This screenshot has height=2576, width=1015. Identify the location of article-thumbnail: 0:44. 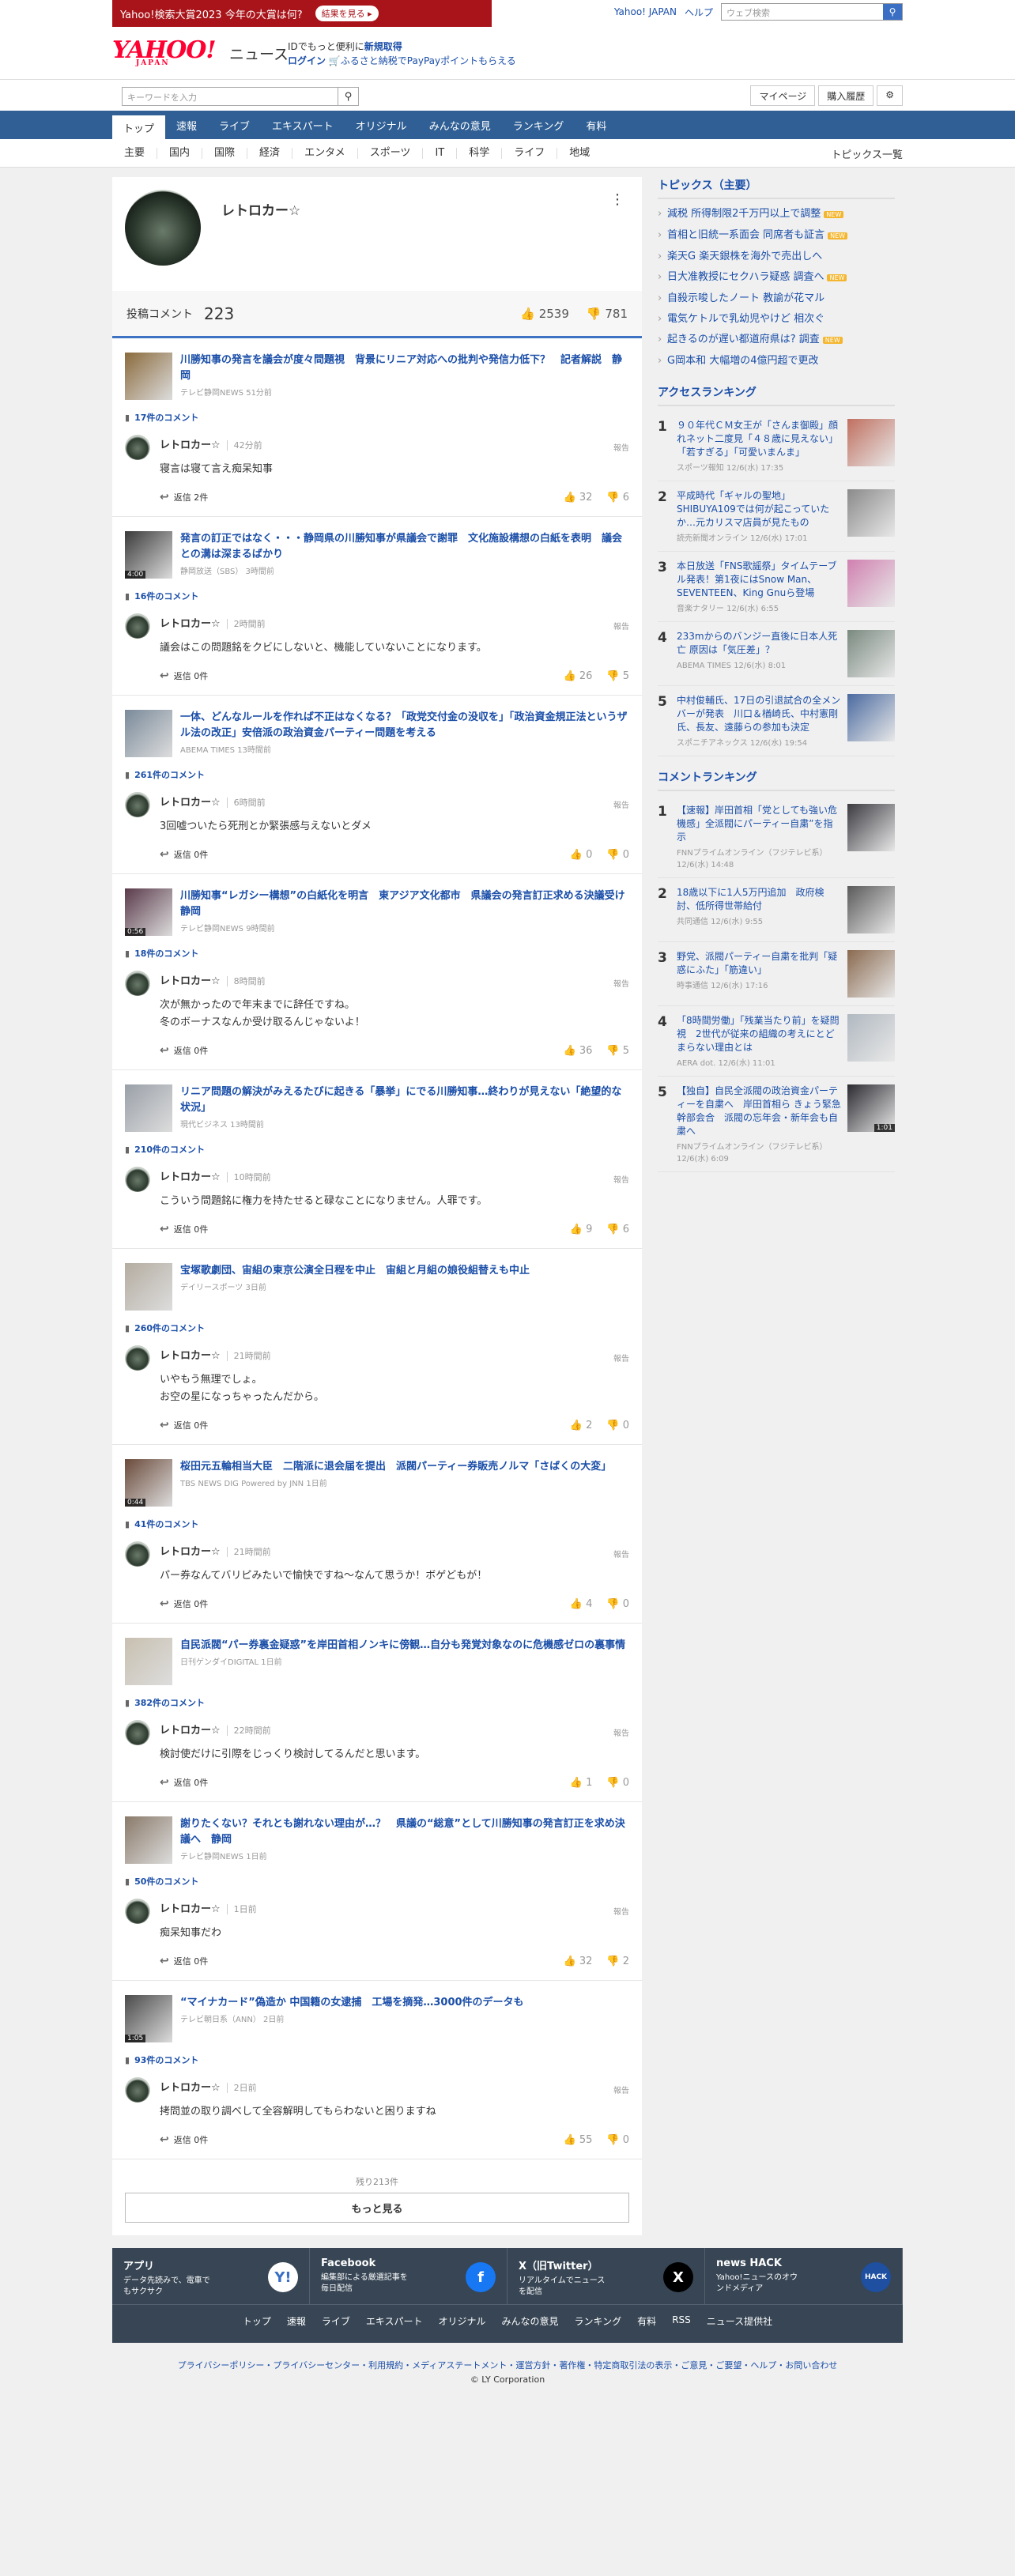
(148, 1483).